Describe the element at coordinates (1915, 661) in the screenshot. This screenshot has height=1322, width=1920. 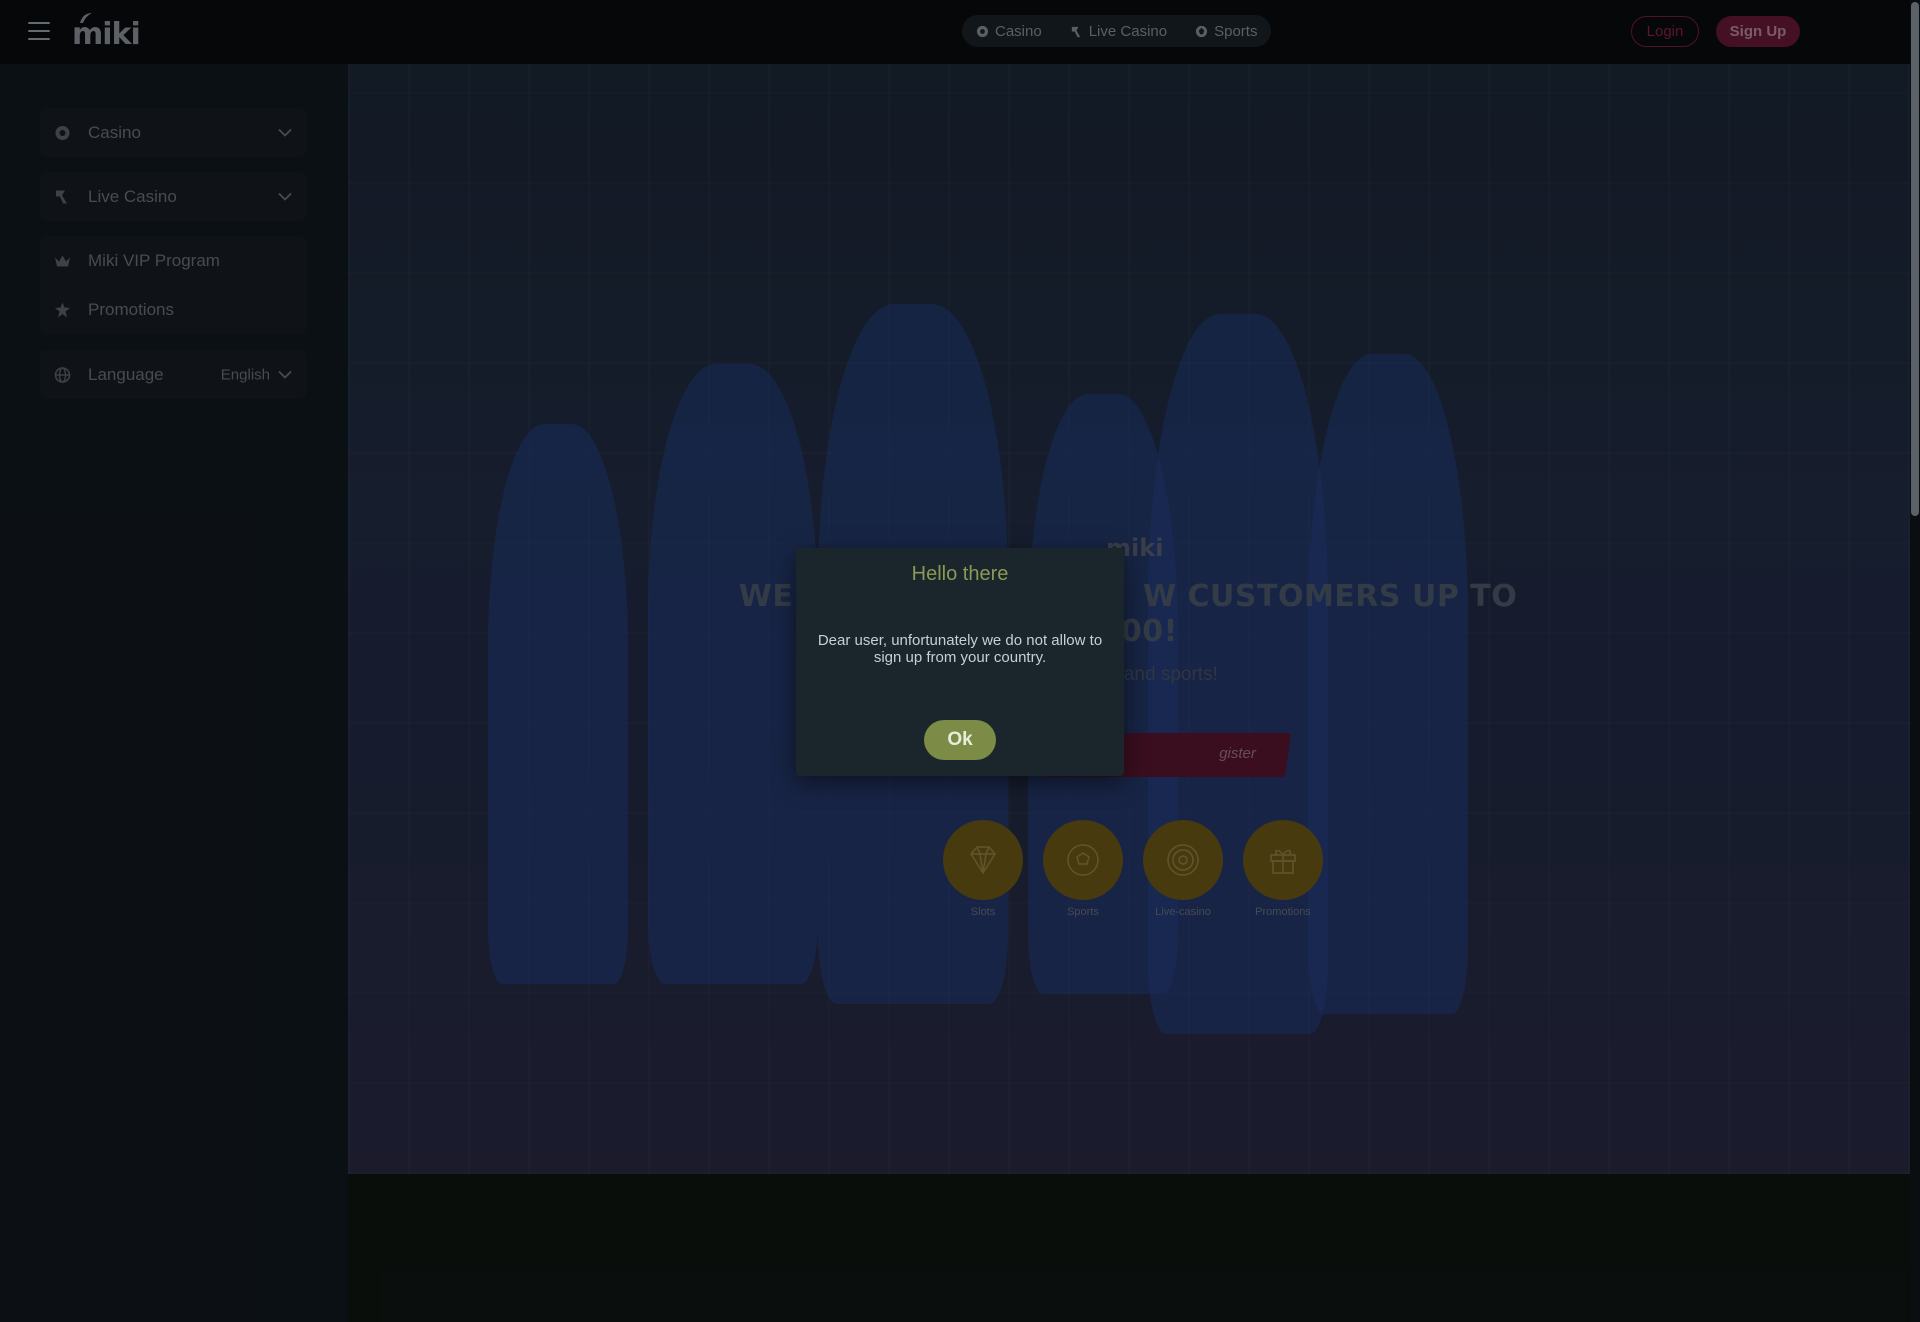
I see `scrollbar` at that location.